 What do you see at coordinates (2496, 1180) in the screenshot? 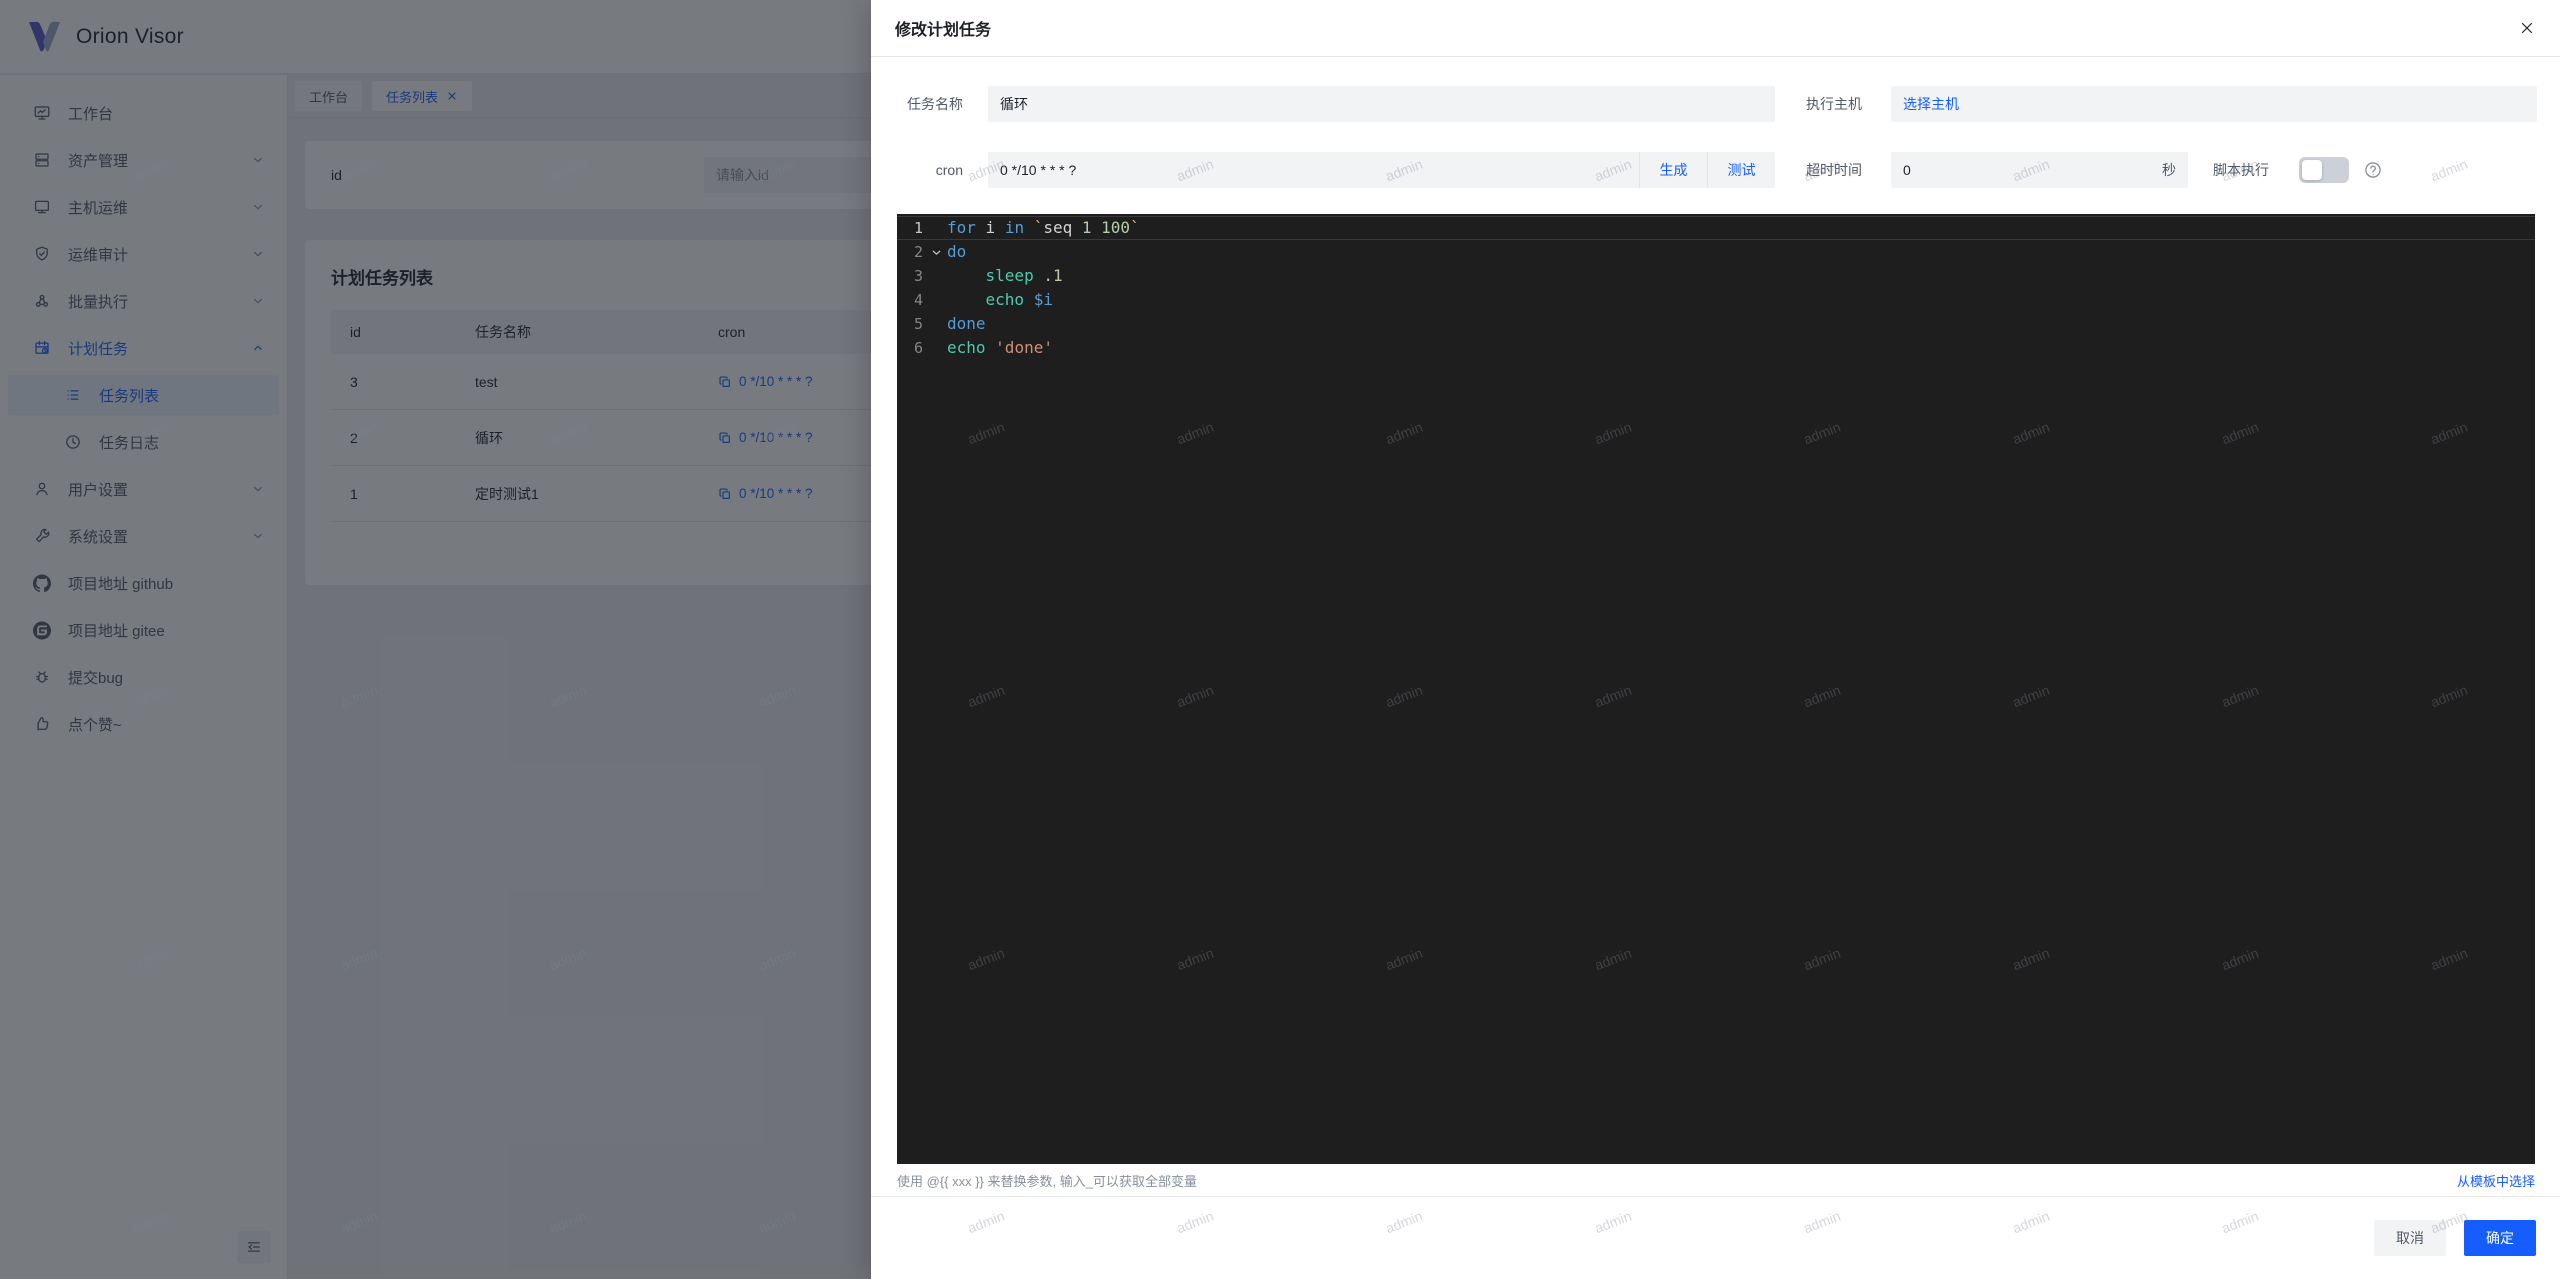
I see `select-from-template-link: 从模板中选择` at bounding box center [2496, 1180].